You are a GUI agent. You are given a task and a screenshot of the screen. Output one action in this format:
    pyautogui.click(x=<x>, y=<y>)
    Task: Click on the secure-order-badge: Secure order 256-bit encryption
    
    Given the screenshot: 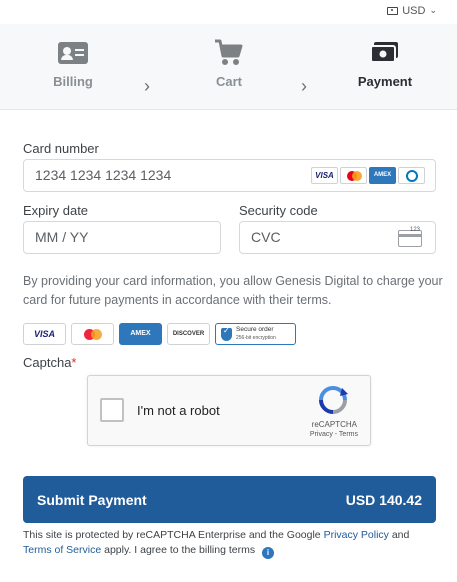 What is the action you would take?
    pyautogui.click(x=255, y=334)
    